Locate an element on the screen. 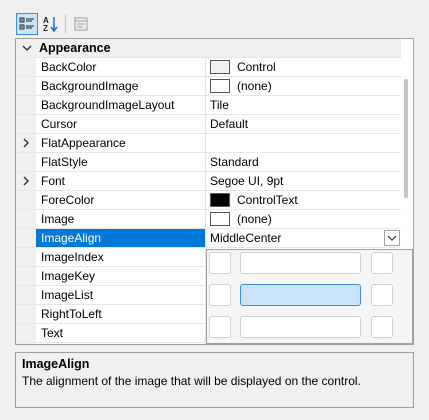 This screenshot has width=429, height=420. alpha-glyph-z: Z is located at coordinates (45, 28).